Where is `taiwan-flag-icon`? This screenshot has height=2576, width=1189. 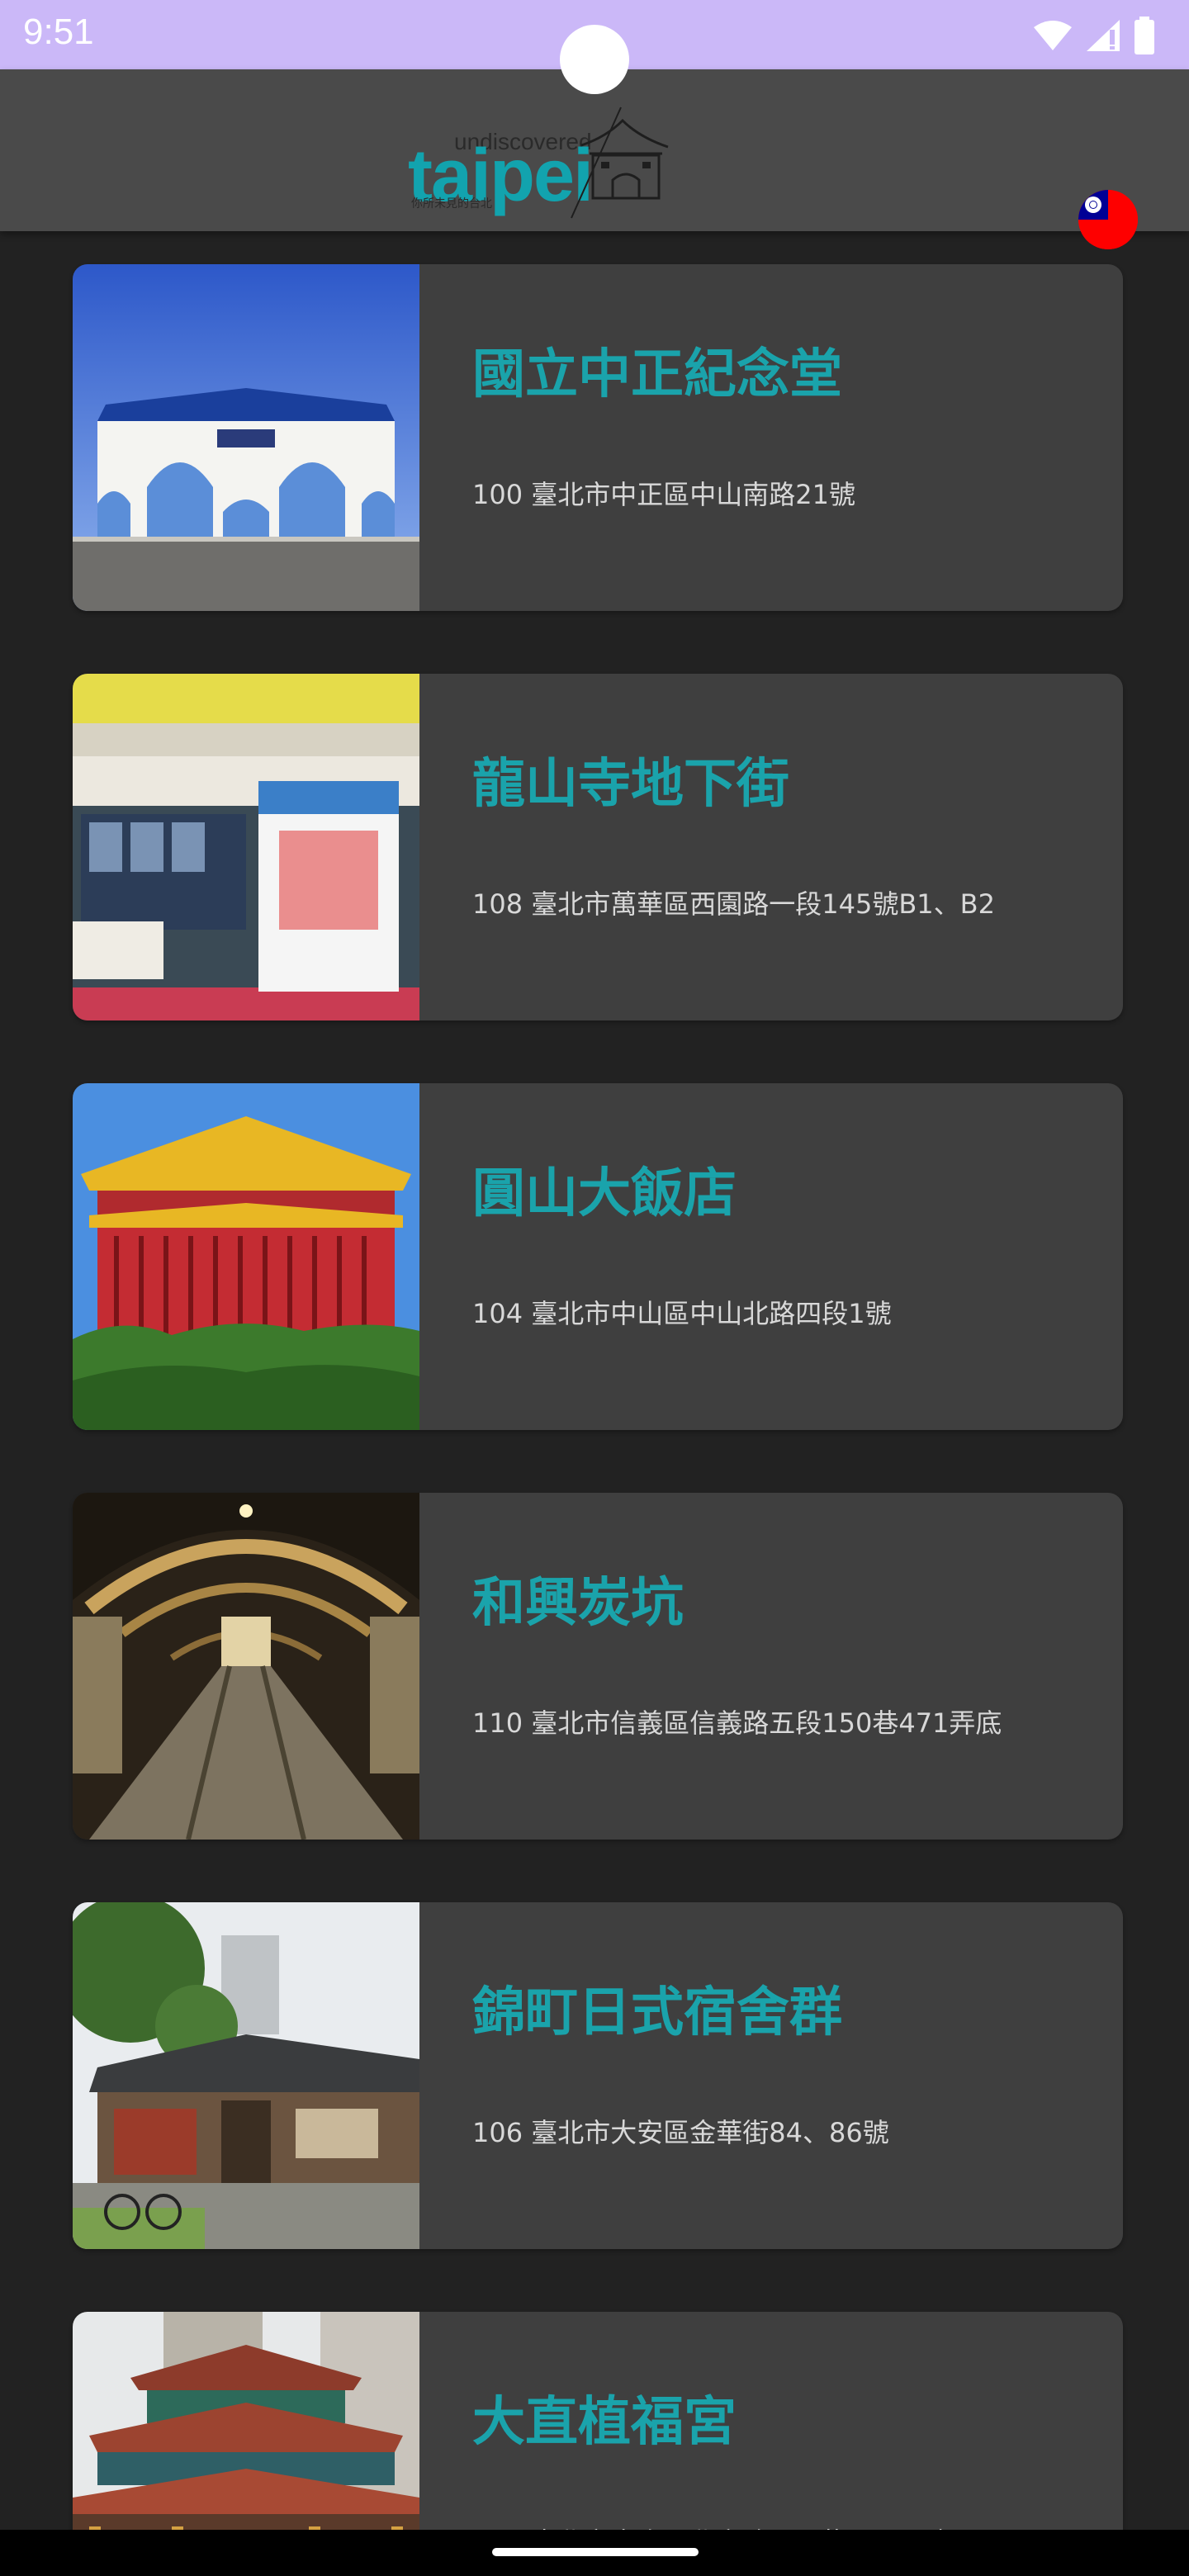 taiwan-flag-icon is located at coordinates (1108, 219).